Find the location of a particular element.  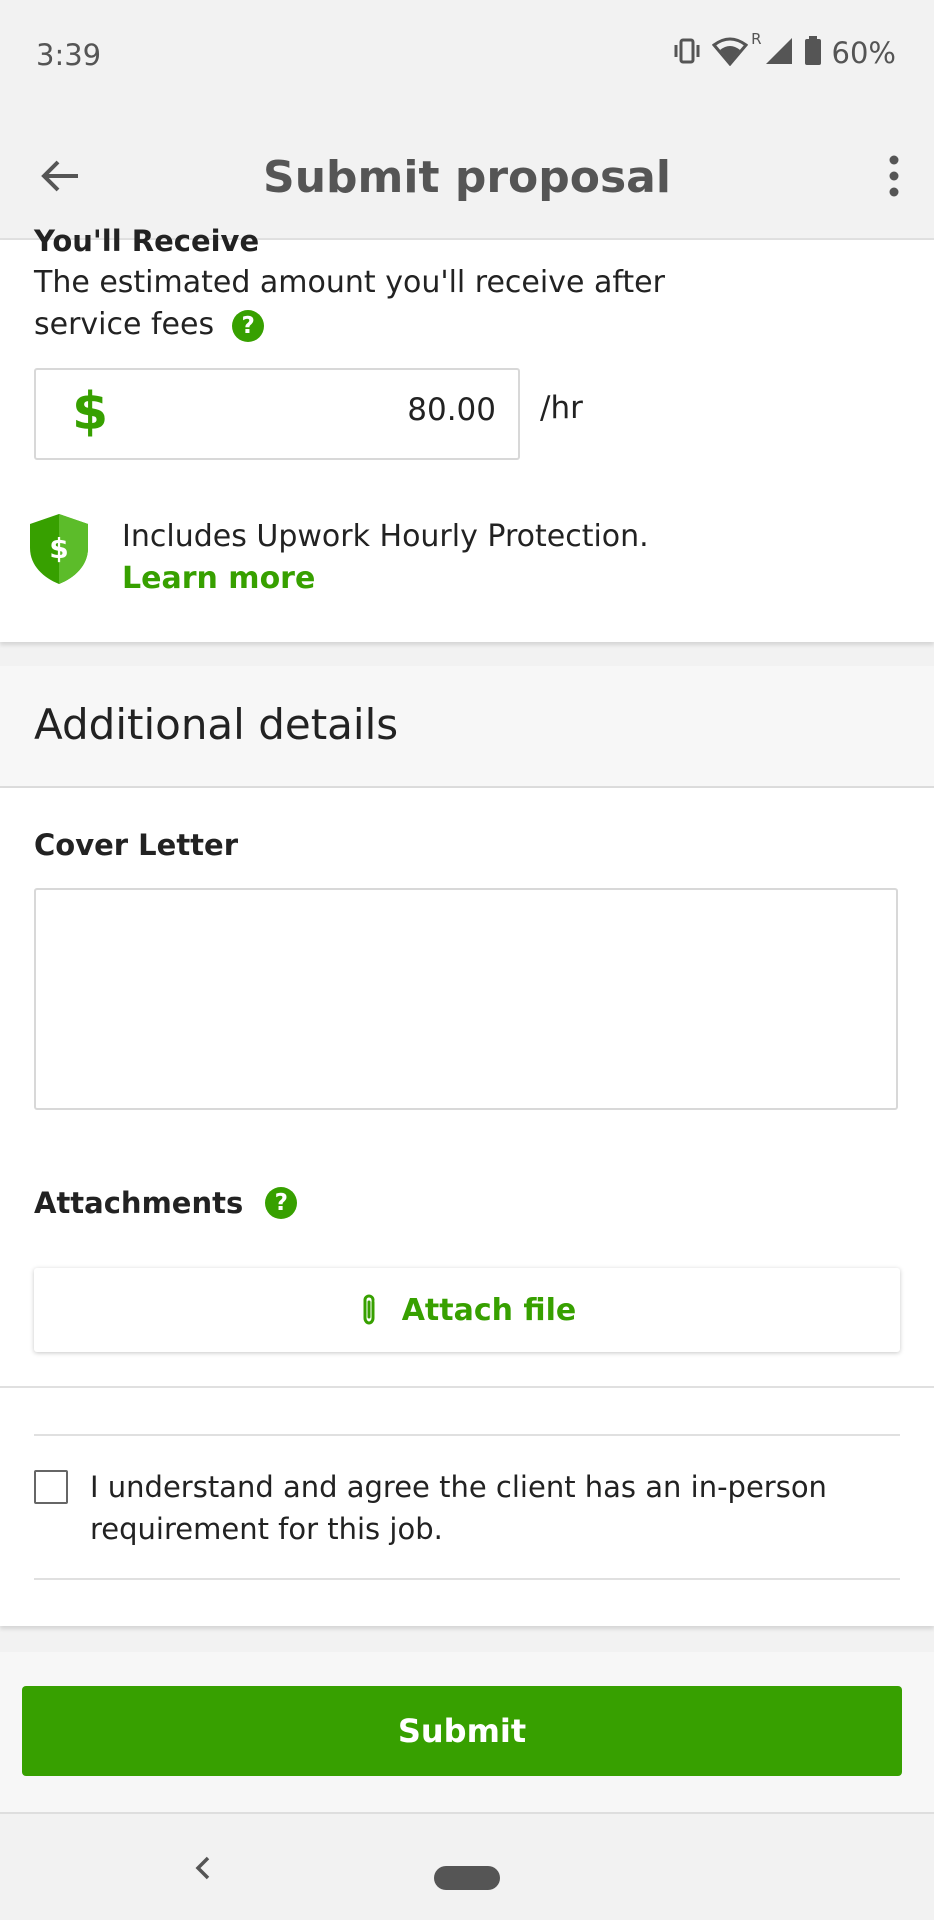

agreement-checkbox is located at coordinates (51, 1487).